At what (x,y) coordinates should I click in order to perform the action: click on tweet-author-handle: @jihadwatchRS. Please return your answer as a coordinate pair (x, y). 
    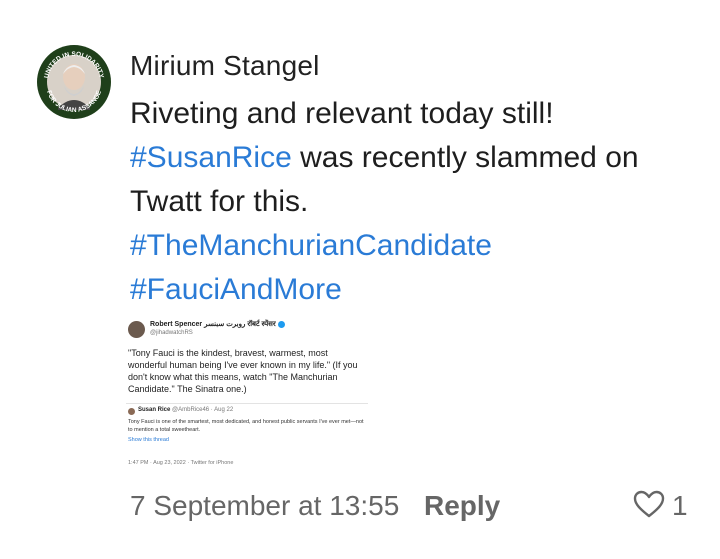
    Looking at the image, I should click on (171, 333).